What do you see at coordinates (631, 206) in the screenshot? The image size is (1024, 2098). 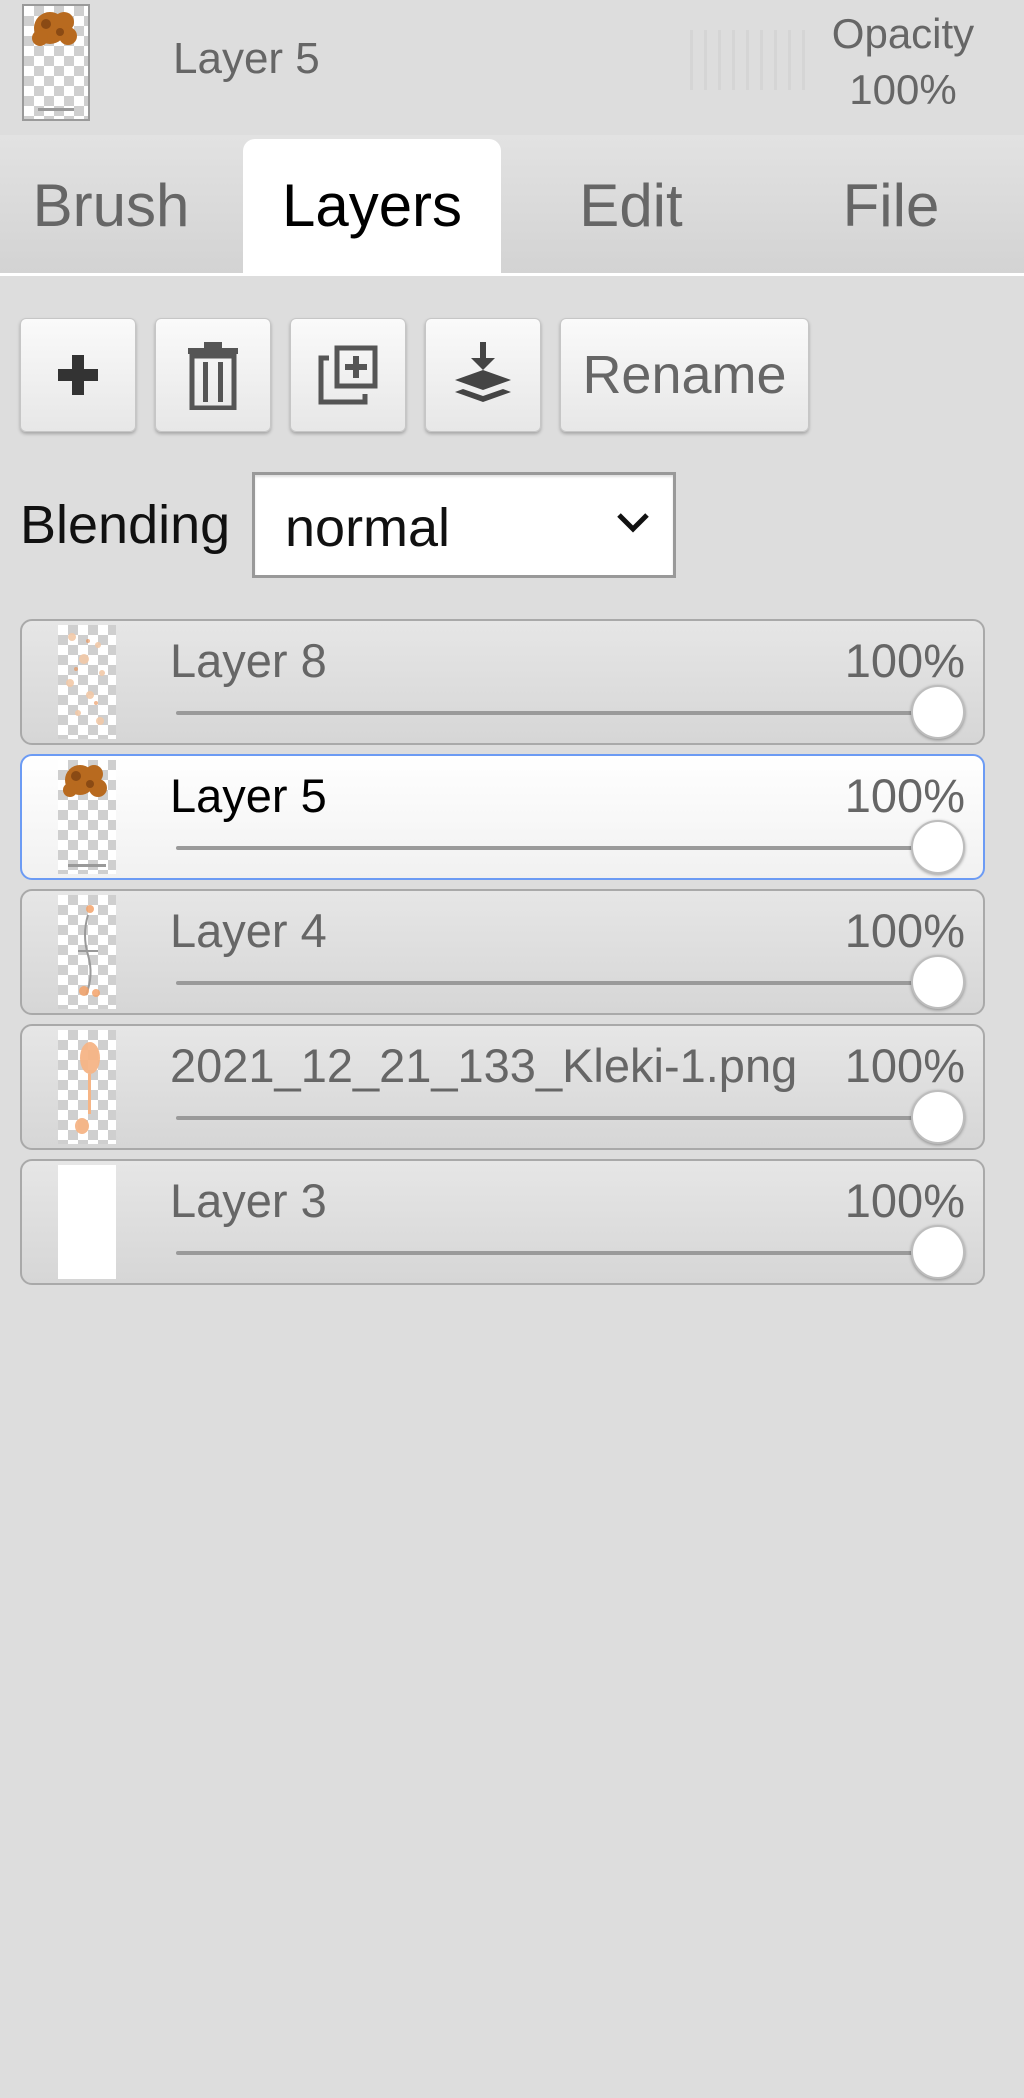 I see `tab-edit: Edit` at bounding box center [631, 206].